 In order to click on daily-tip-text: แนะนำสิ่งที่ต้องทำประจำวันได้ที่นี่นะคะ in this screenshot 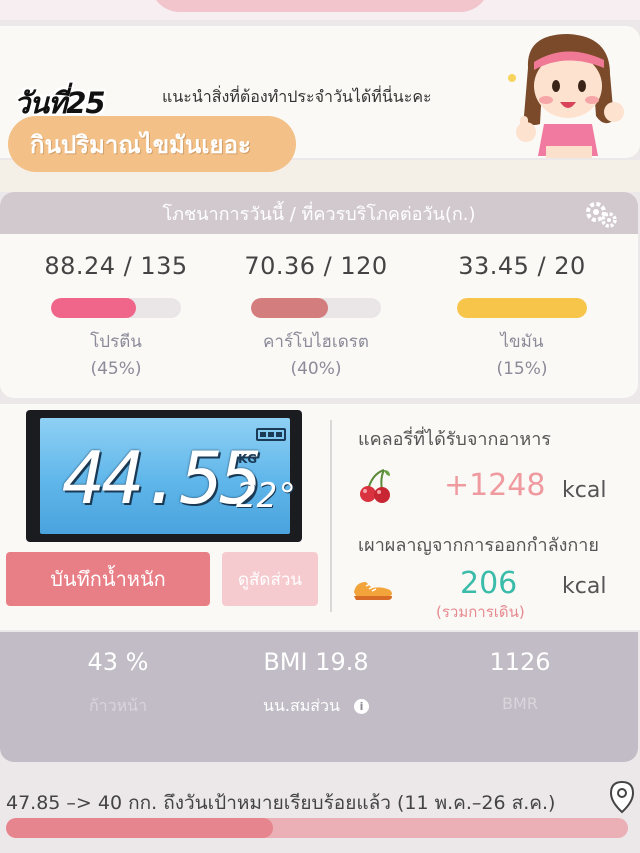, I will do `click(297, 96)`.